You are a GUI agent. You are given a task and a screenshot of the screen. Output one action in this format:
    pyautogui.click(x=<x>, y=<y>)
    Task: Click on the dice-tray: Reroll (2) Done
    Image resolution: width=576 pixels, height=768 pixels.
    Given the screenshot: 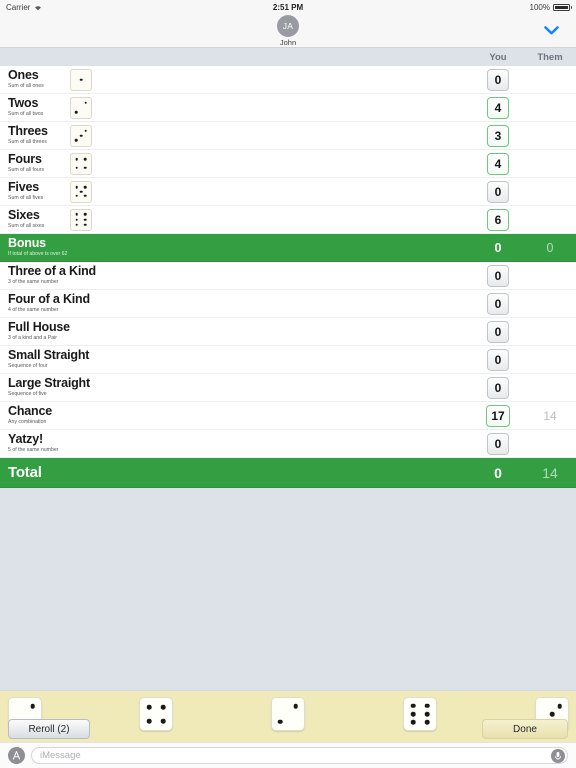 What is the action you would take?
    pyautogui.click(x=288, y=716)
    